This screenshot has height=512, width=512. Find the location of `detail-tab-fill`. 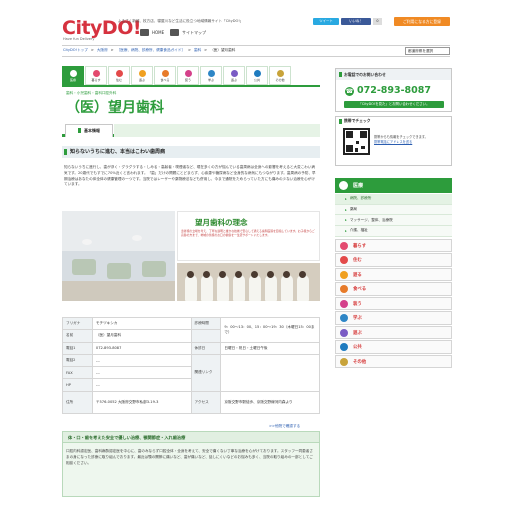

detail-tab-fill is located at coordinates (217, 130).